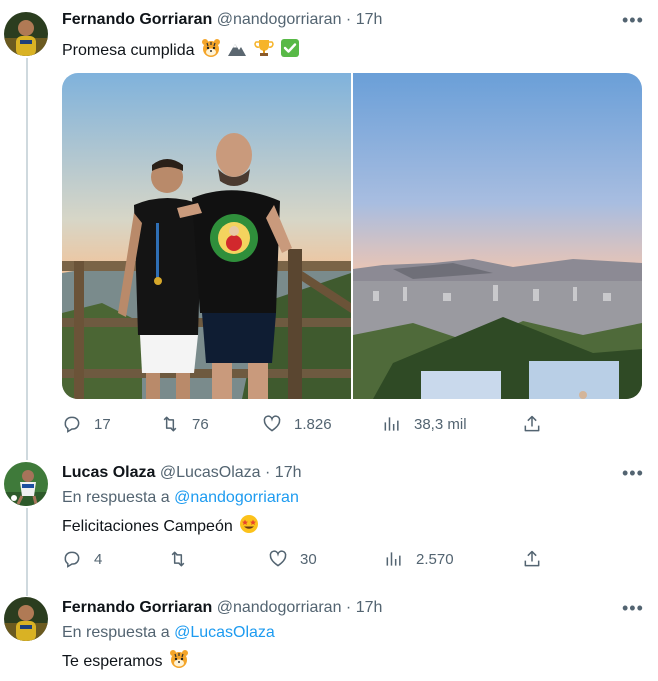  What do you see at coordinates (200, 424) in the screenshot?
I see `retweet-count: 76` at bounding box center [200, 424].